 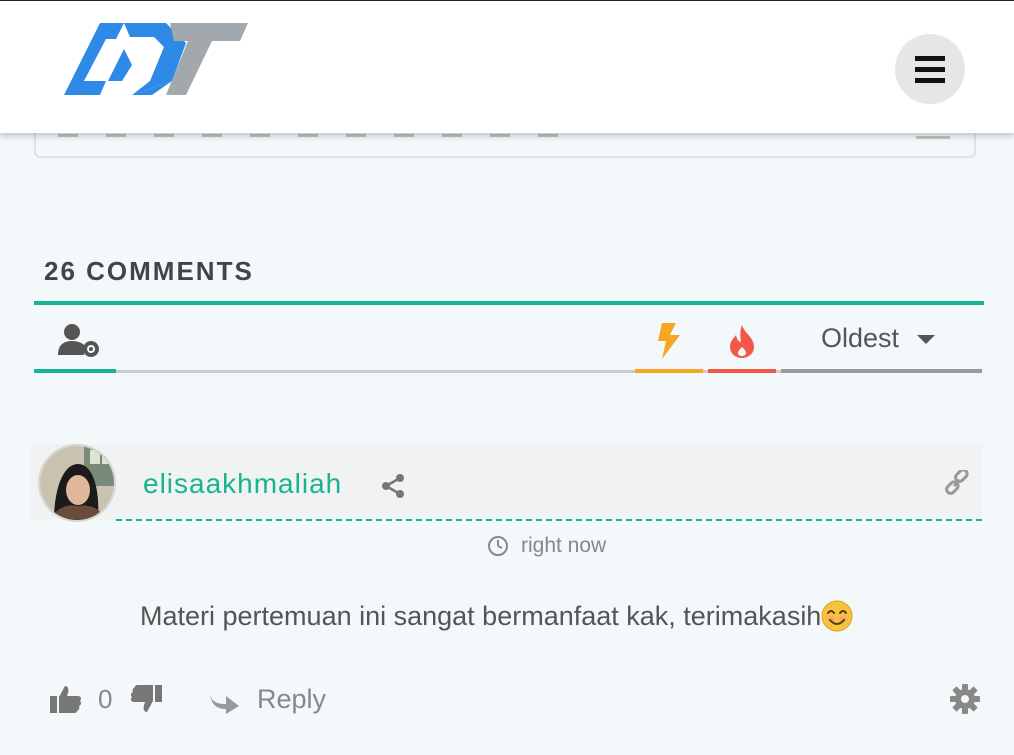 I want to click on lightning-bolt-icon, so click(x=669, y=341).